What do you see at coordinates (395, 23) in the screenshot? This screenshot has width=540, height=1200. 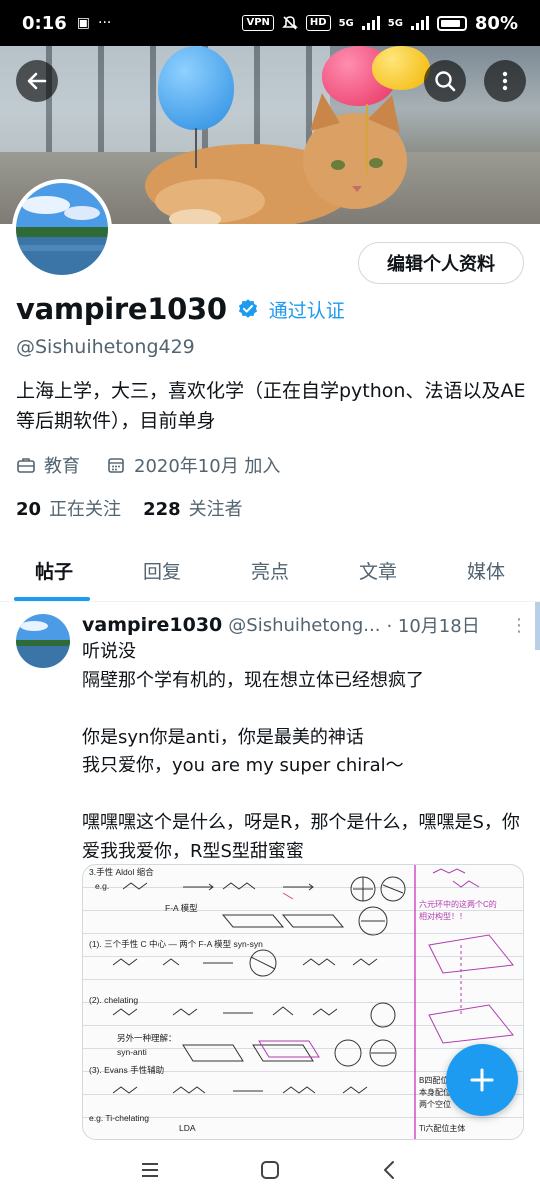 I see `net2-label: 5G` at bounding box center [395, 23].